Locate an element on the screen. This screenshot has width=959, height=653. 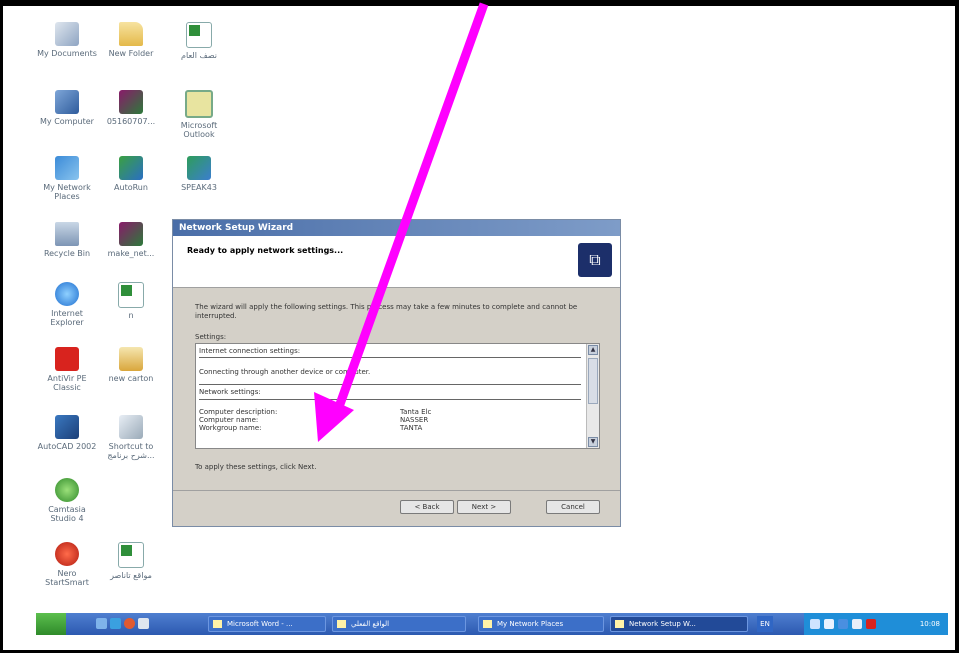
annotation-arrow is located at coordinates (401, 222).